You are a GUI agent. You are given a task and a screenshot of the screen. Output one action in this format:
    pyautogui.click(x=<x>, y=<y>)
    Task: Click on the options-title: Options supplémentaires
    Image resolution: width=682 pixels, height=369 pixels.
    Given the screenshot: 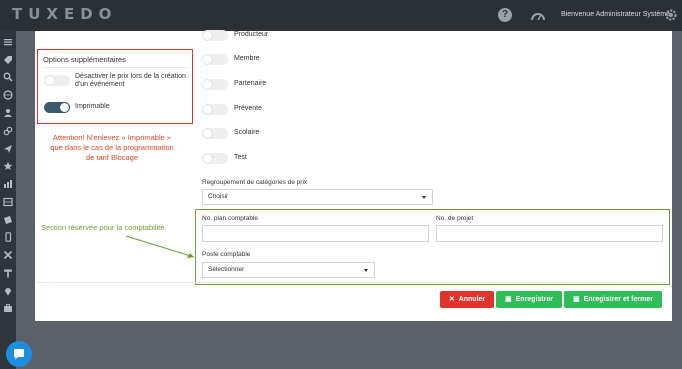 What is the action you would take?
    pyautogui.click(x=84, y=59)
    